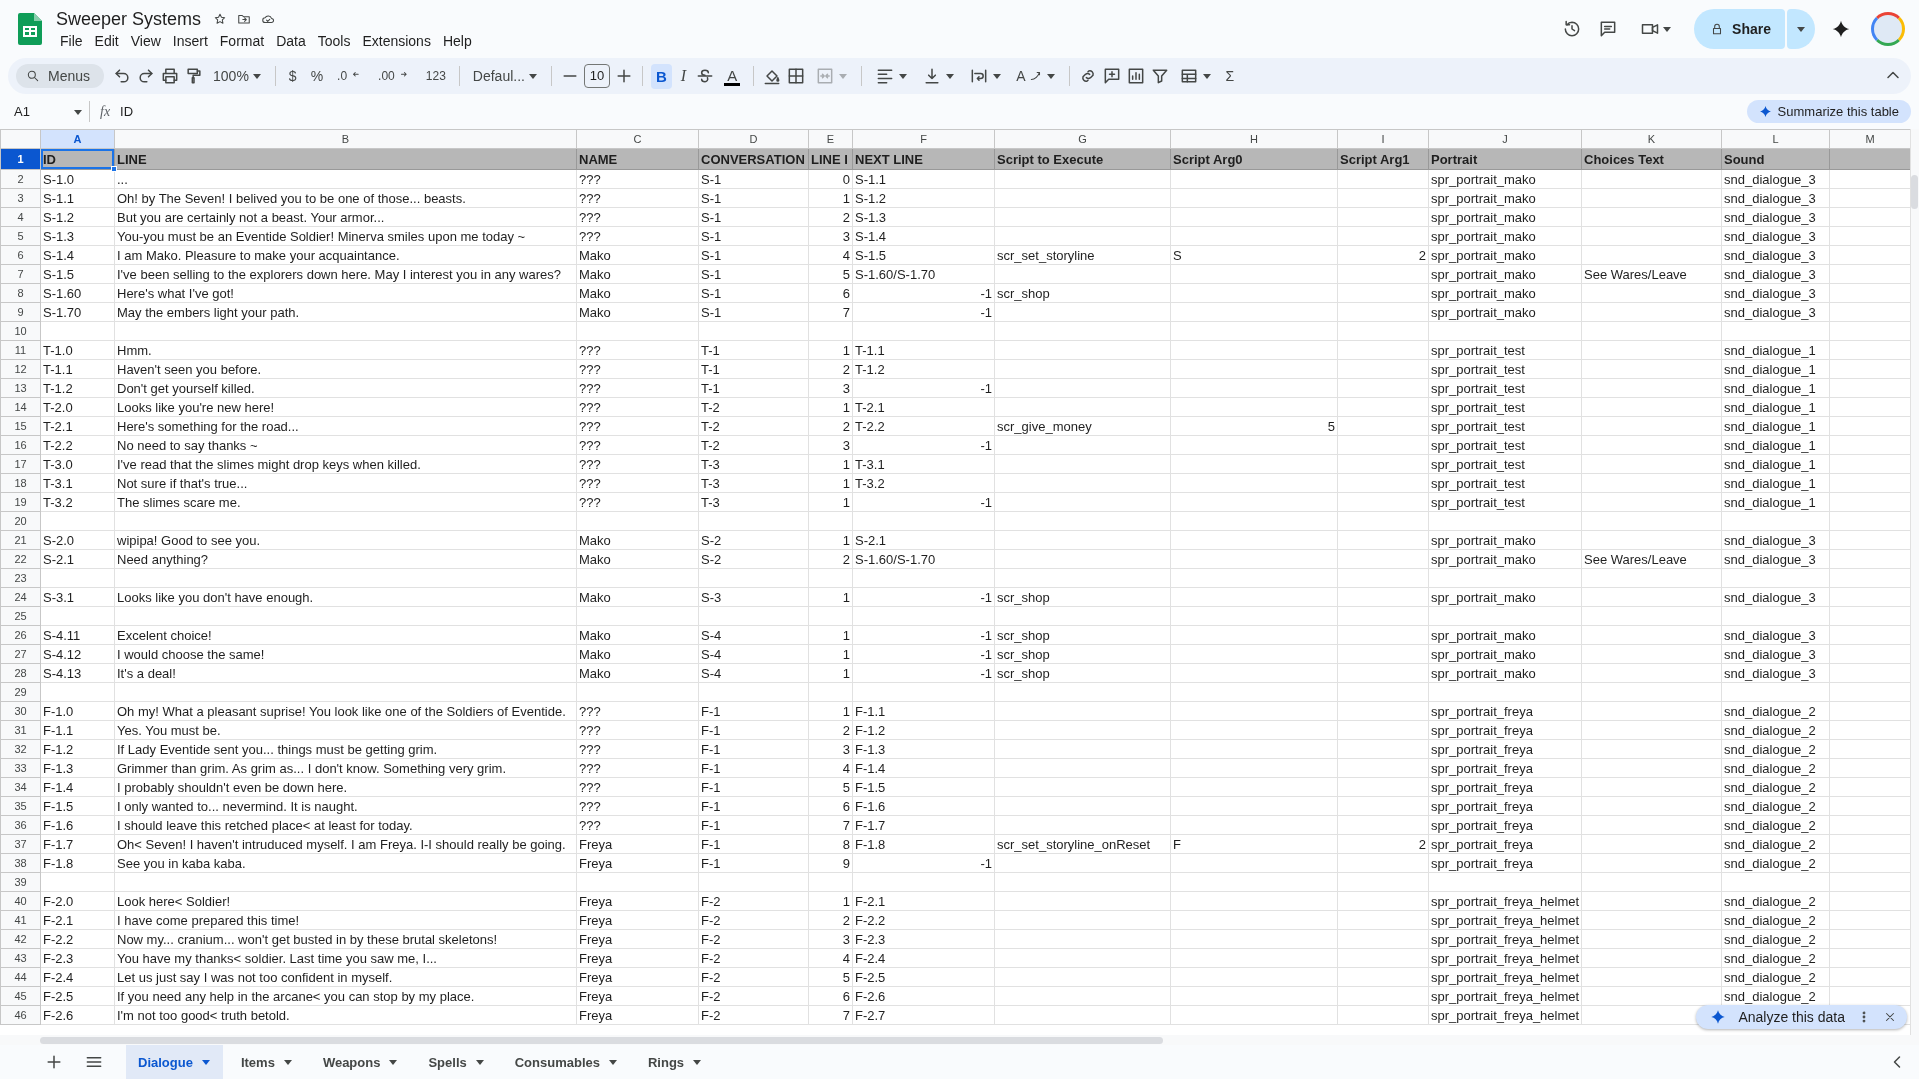 The width and height of the screenshot is (1919, 1079). What do you see at coordinates (334, 40) in the screenshot?
I see `menu-item: Tools` at bounding box center [334, 40].